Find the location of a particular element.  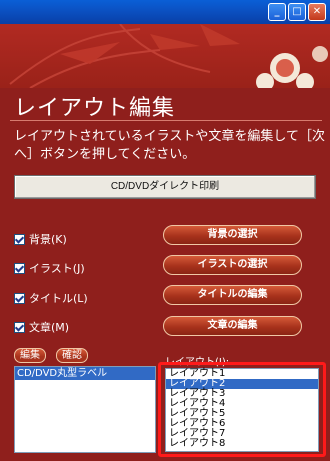

list-item: CD/DVD丸型ラベル is located at coordinates (85, 373).